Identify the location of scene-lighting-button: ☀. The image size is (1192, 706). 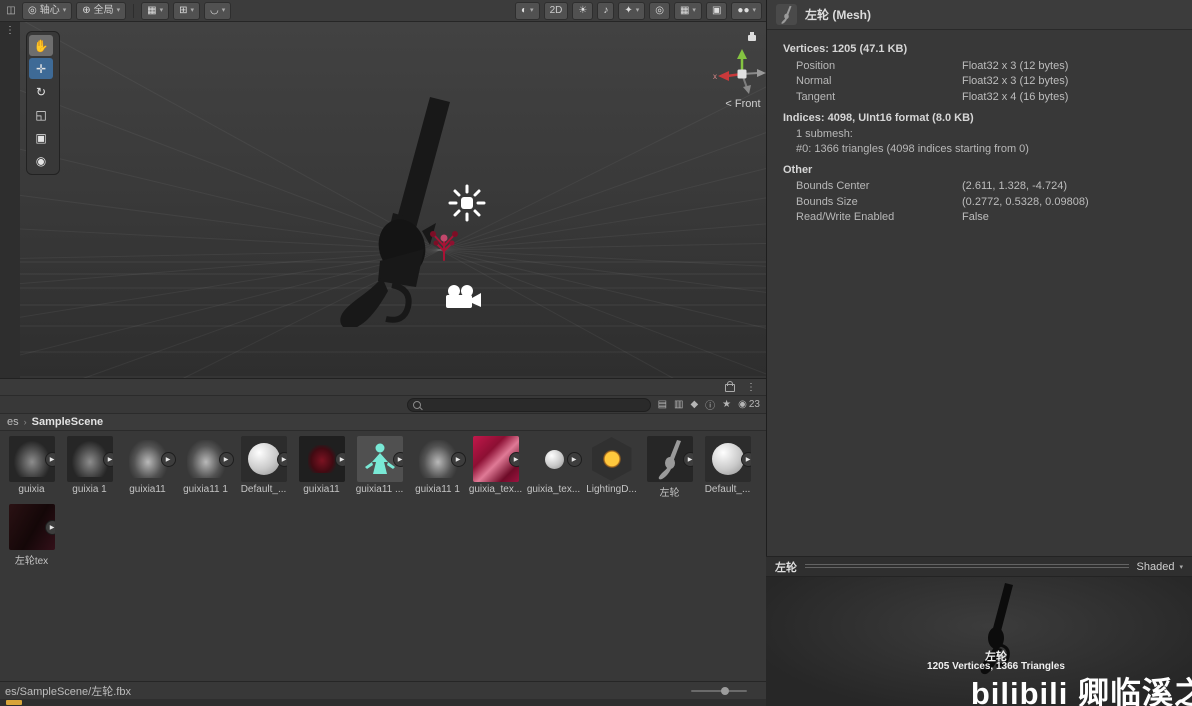
(583, 10).